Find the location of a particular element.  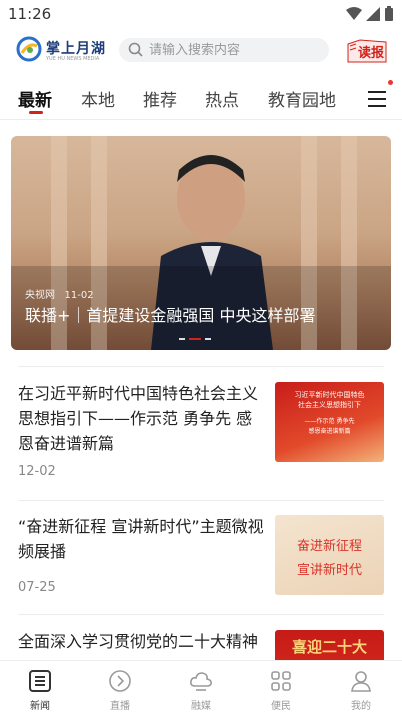

thumb-text: 喜迎二十大 is located at coordinates (329, 647).